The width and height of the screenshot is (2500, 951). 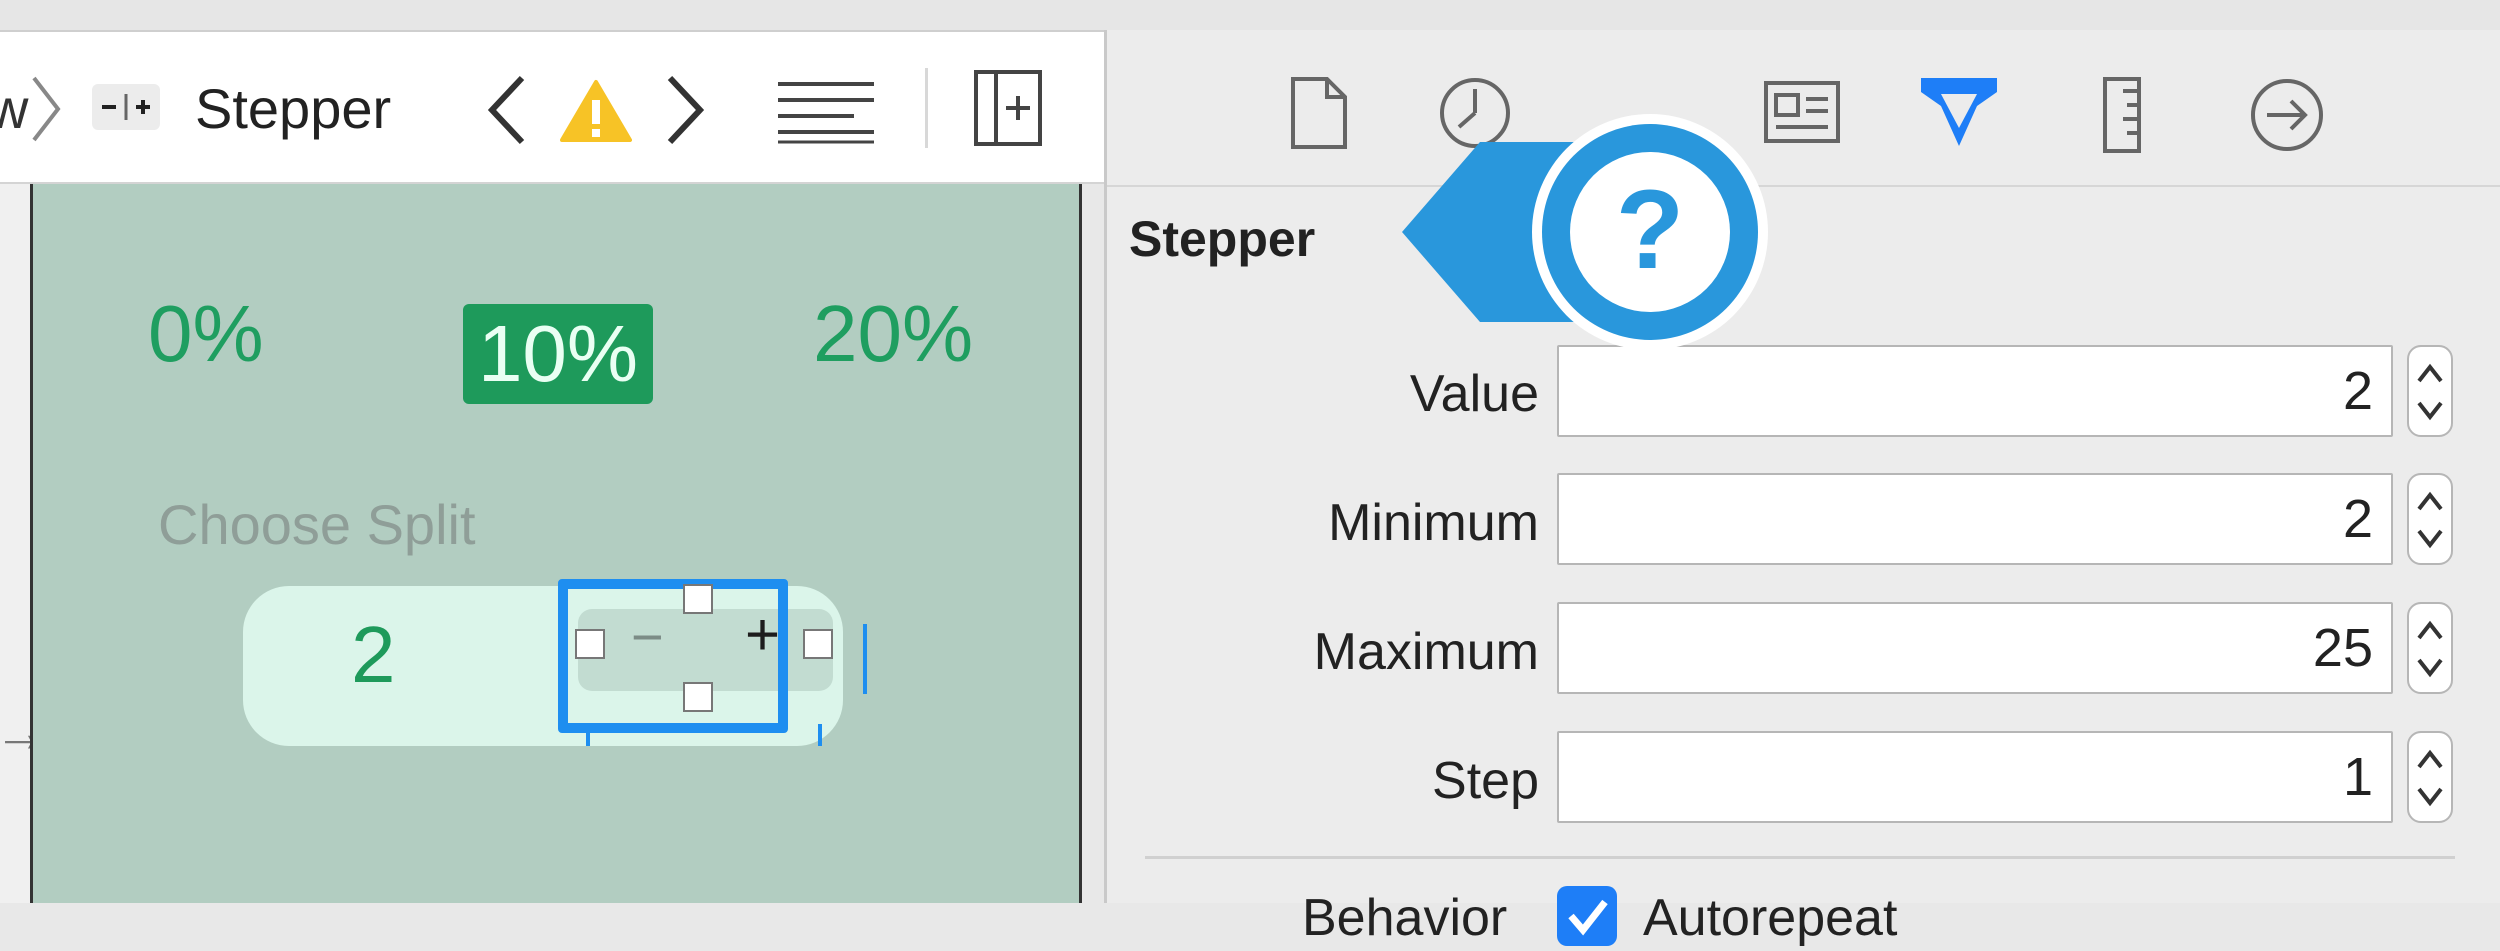 I want to click on next-issue-chevron-icon, so click(x=685, y=110).